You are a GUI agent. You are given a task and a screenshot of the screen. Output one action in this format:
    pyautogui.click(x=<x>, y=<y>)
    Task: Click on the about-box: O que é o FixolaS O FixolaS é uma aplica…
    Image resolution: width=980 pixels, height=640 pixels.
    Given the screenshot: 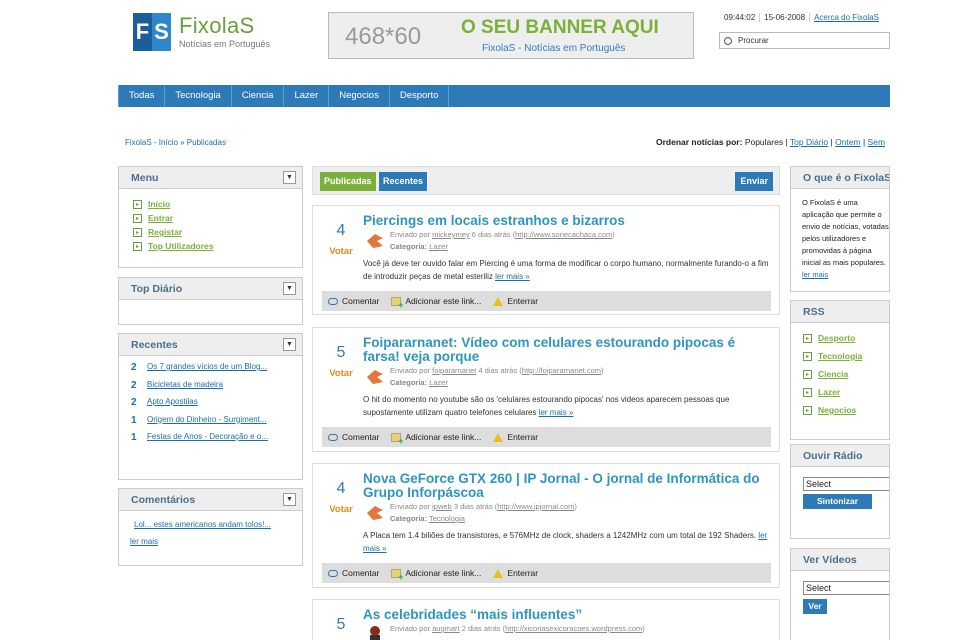 What is the action you would take?
    pyautogui.click(x=840, y=229)
    